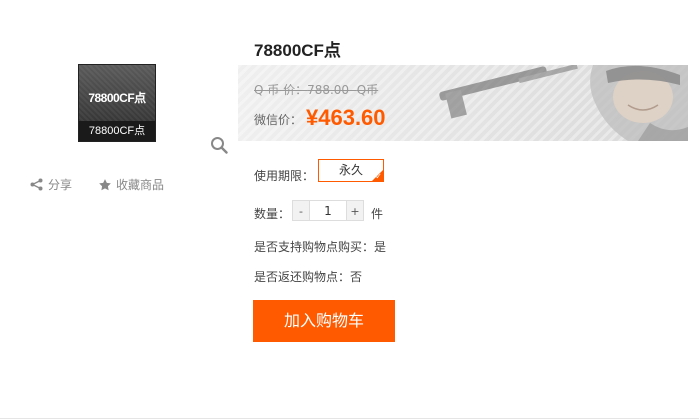 The width and height of the screenshot is (699, 419). I want to click on wechat-price-value: ¥463.60, so click(346, 117).